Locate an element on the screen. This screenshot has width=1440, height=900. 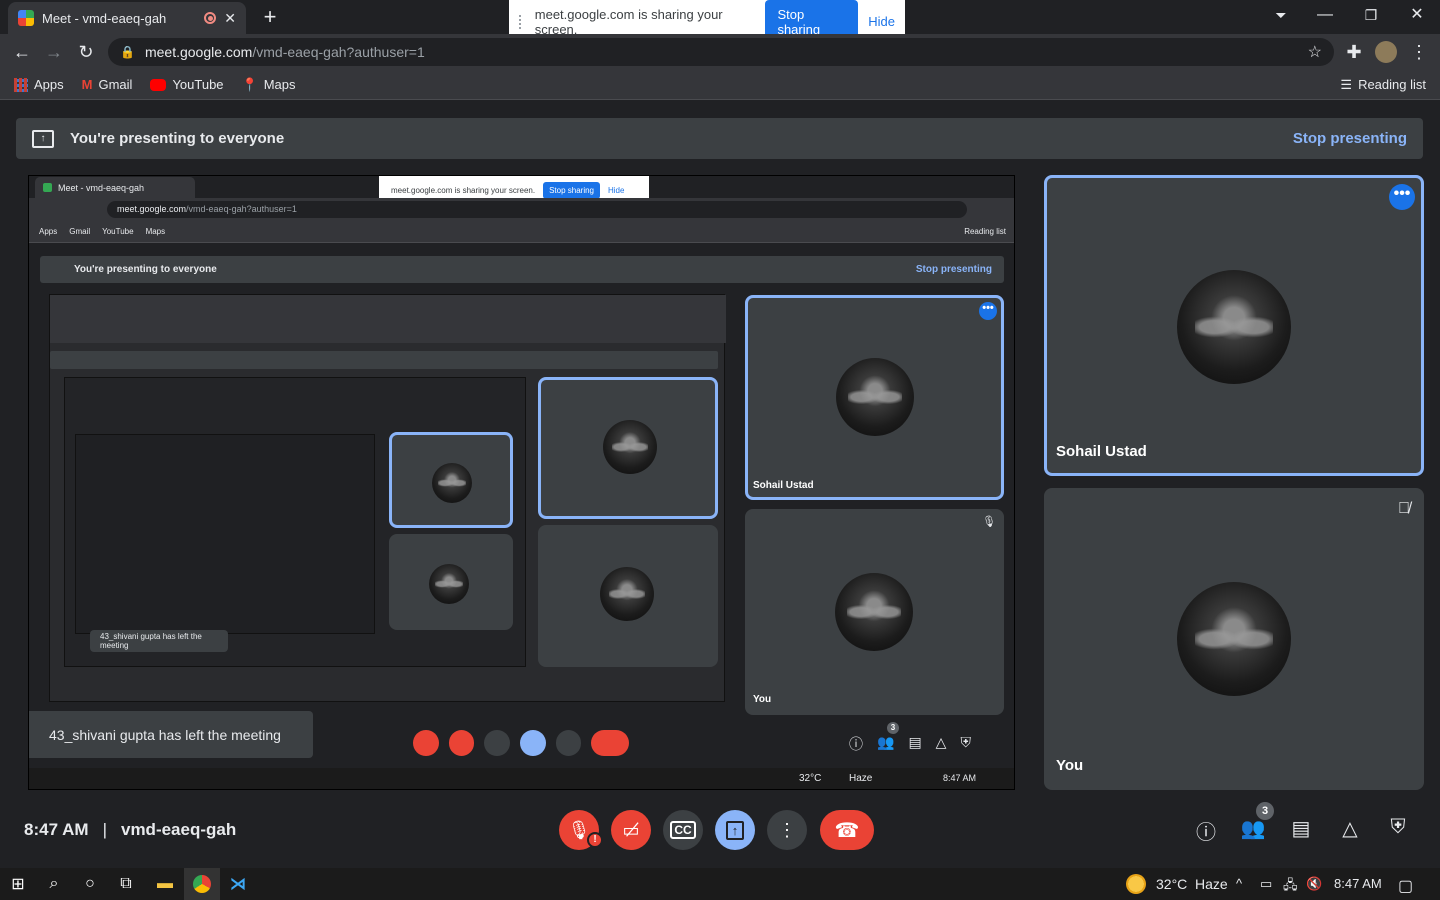
nested-url-host: meet.google.com is located at coordinates (152, 209).